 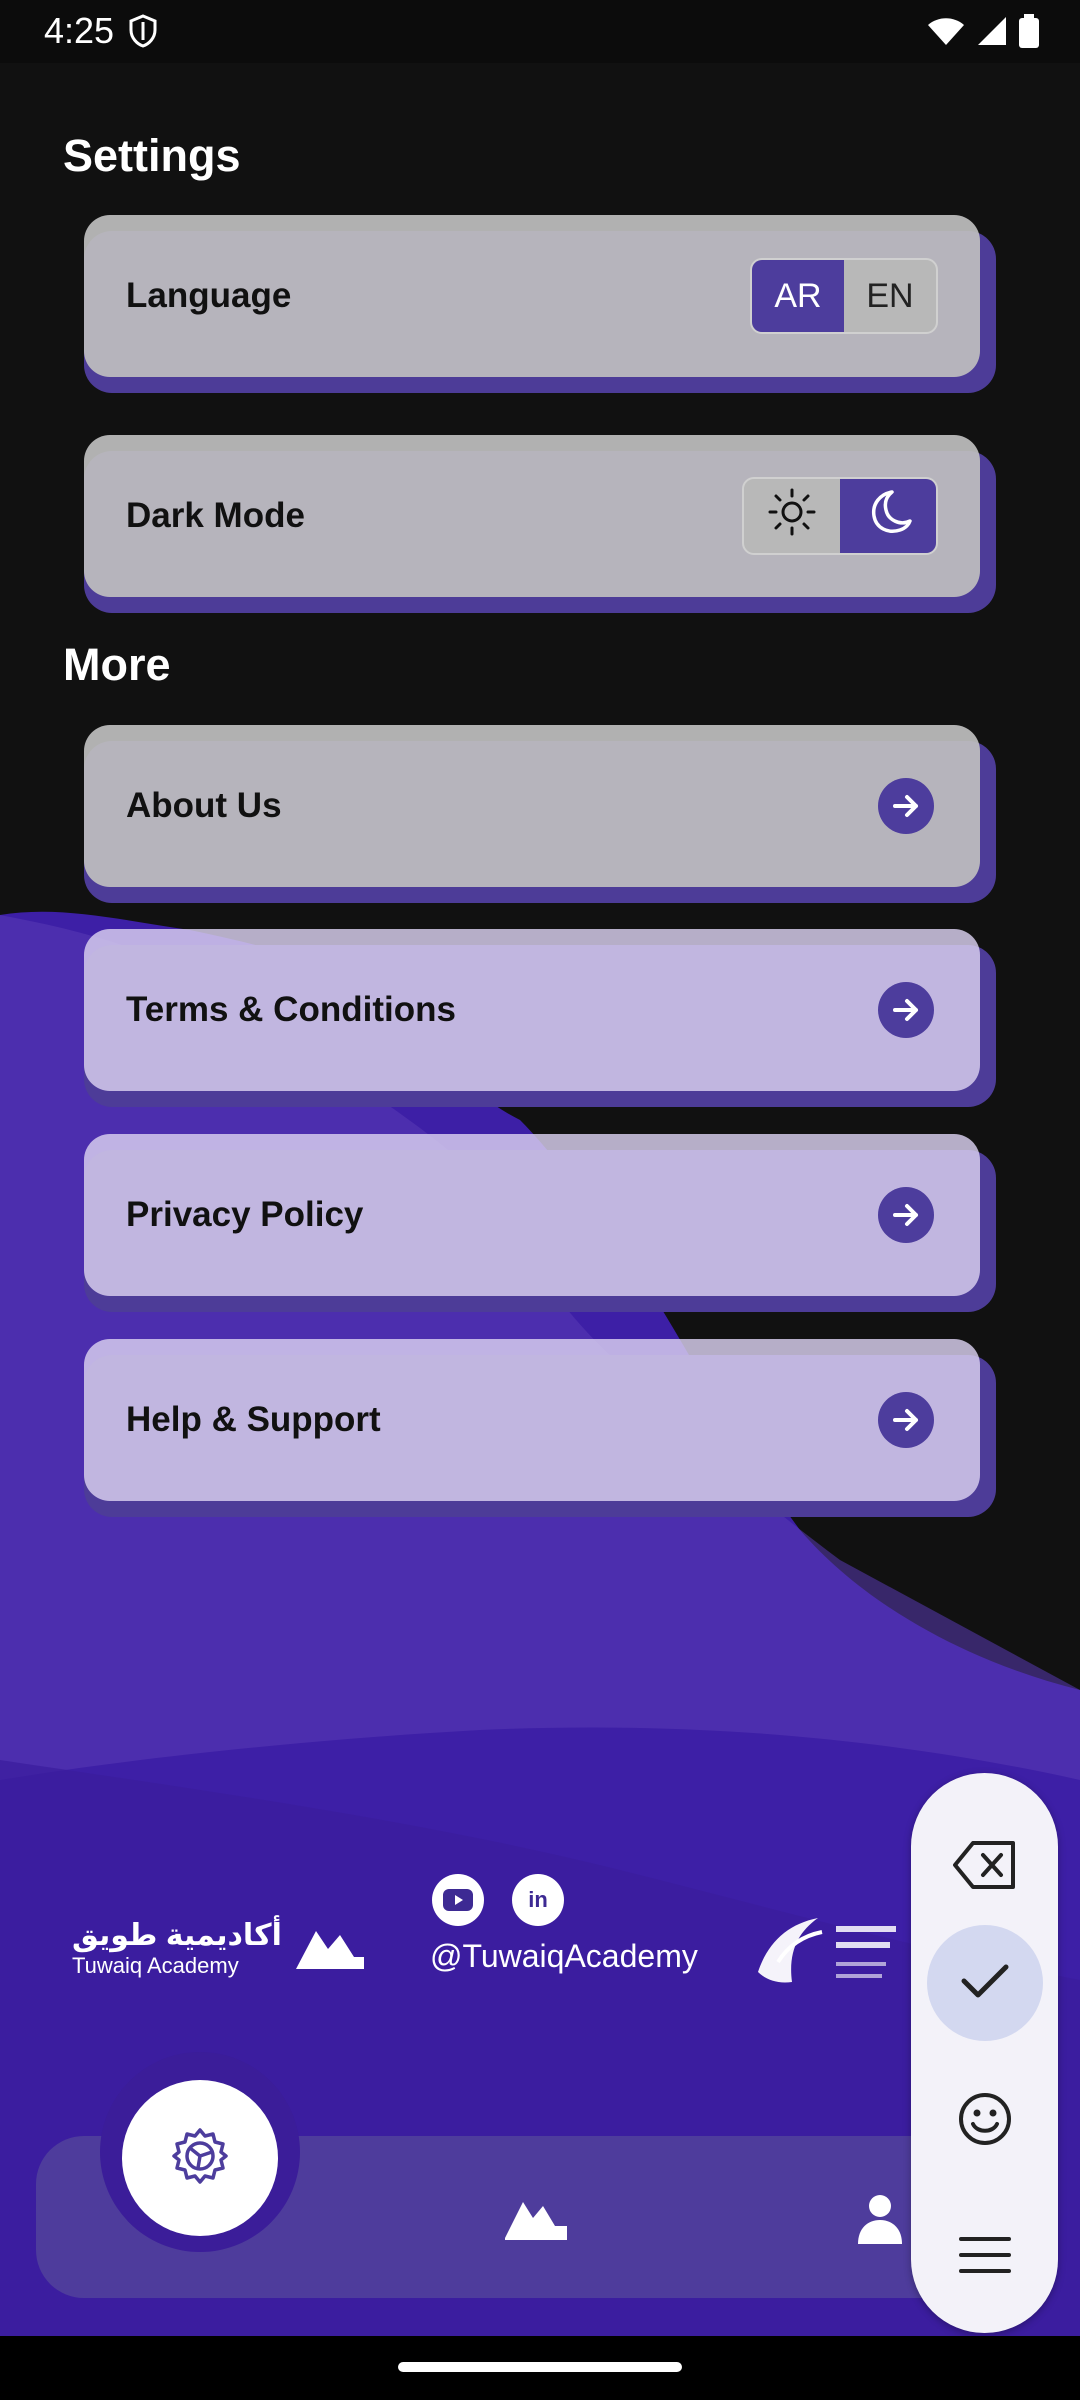 What do you see at coordinates (537, 2224) in the screenshot?
I see `home-logo-icon` at bounding box center [537, 2224].